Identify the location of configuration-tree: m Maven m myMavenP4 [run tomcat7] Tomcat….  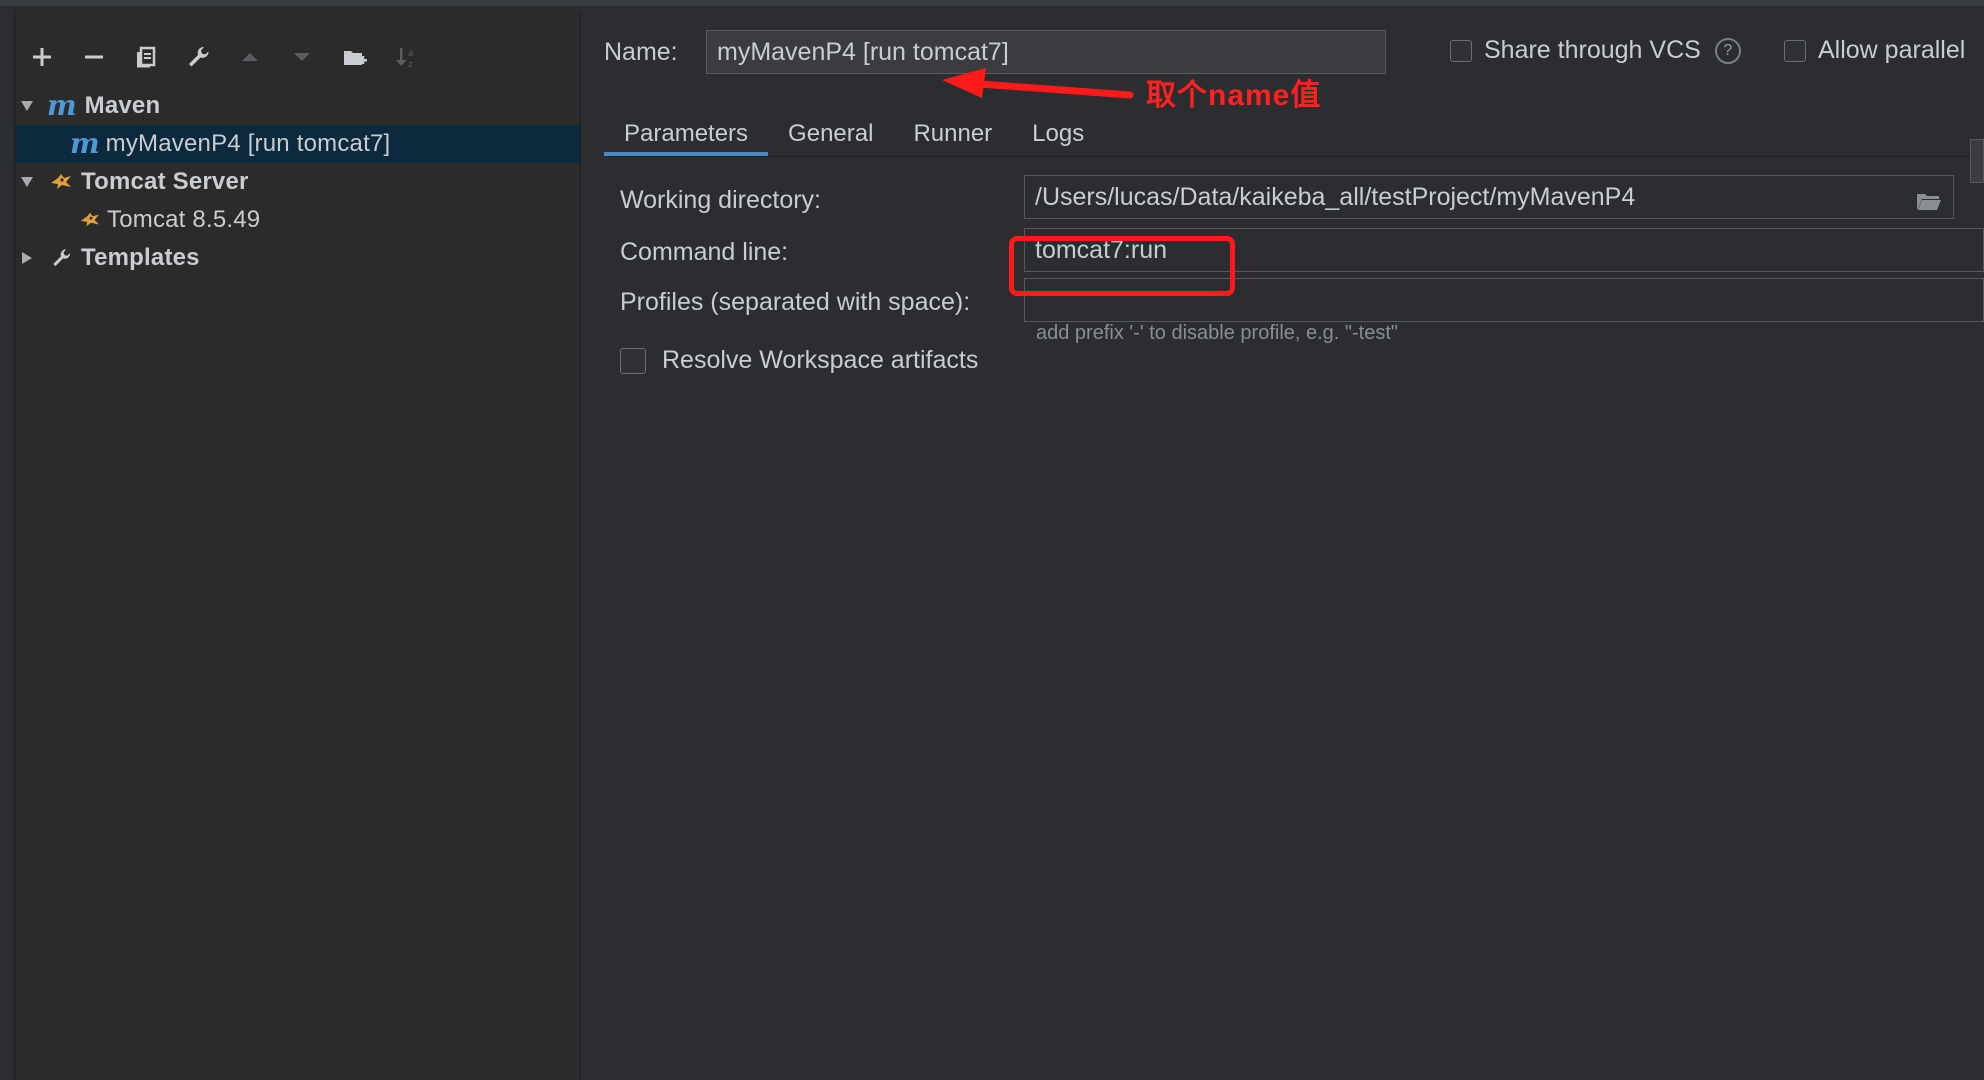
(297, 182).